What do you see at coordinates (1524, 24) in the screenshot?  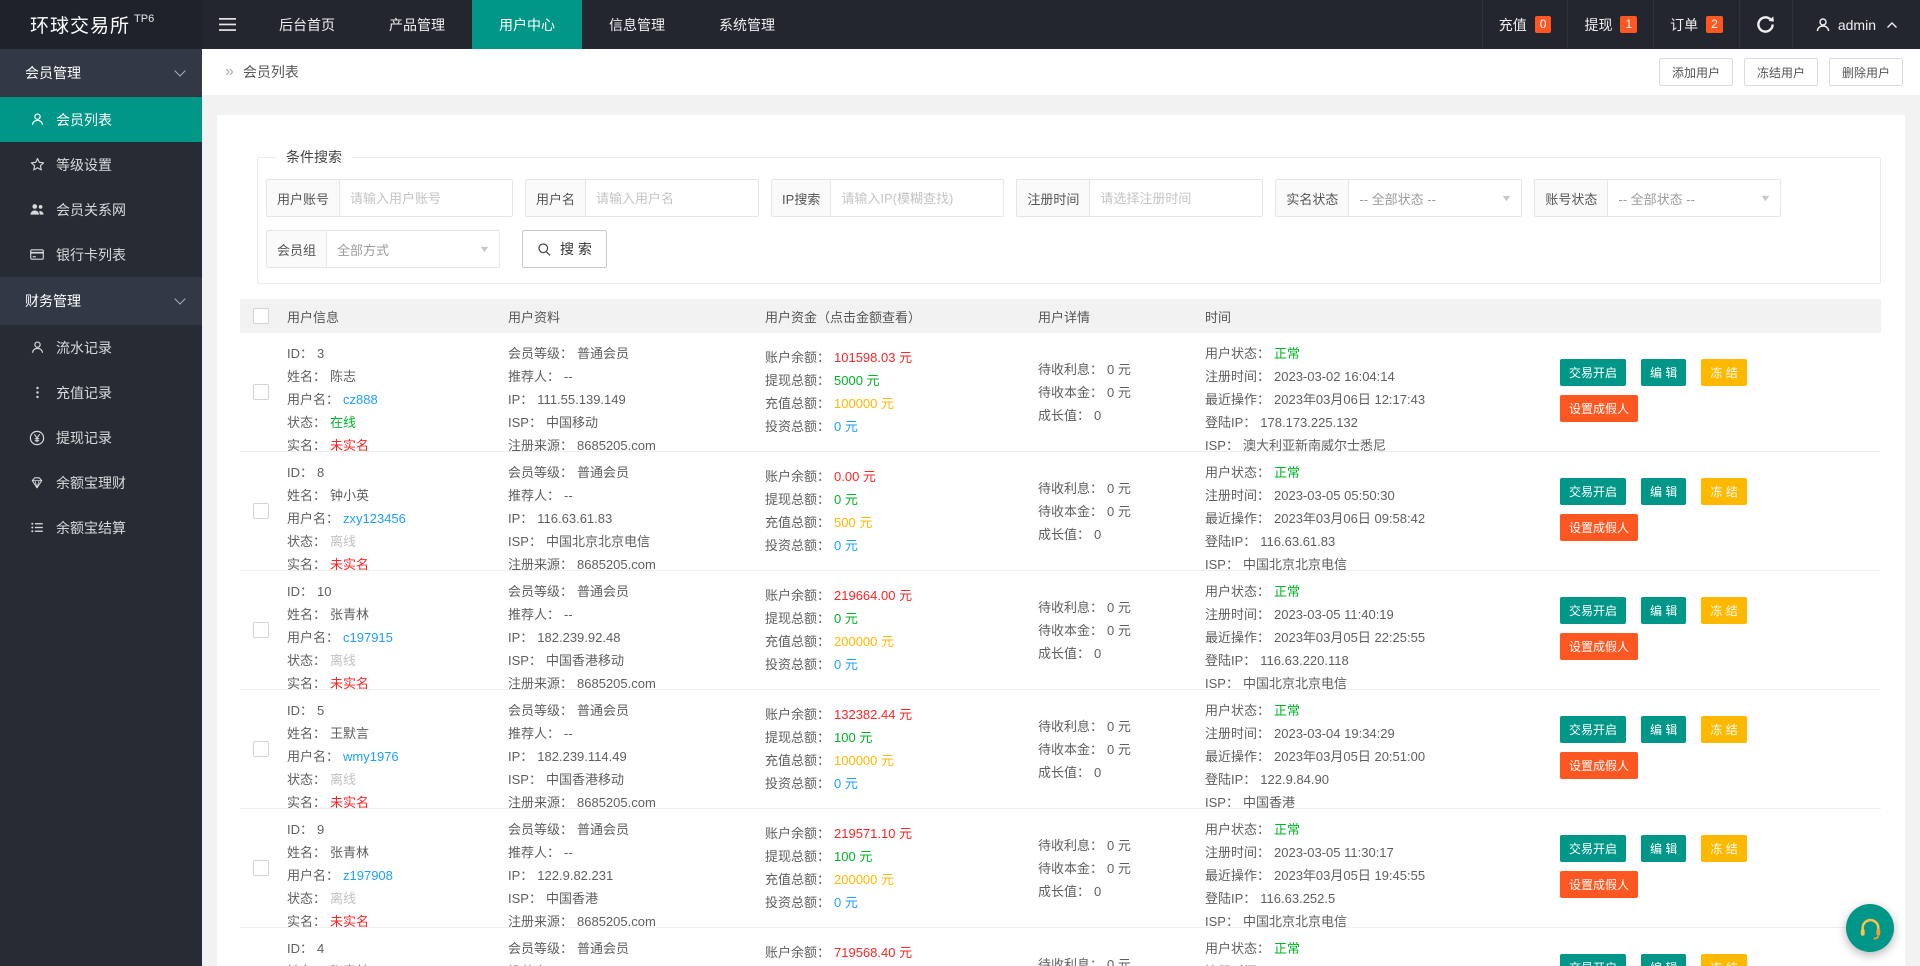 I see `counter-recharge: 充值 0` at bounding box center [1524, 24].